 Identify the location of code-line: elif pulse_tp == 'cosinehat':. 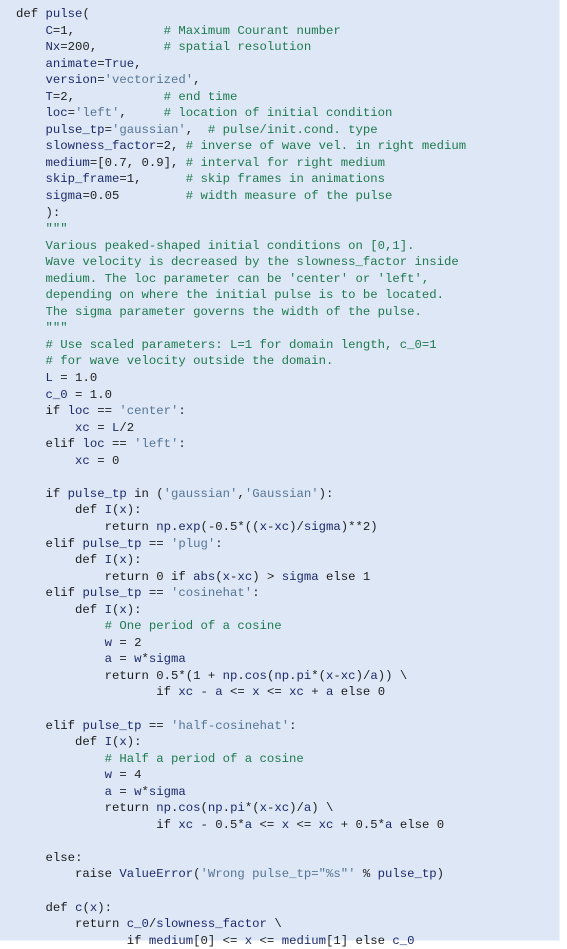
(241, 593).